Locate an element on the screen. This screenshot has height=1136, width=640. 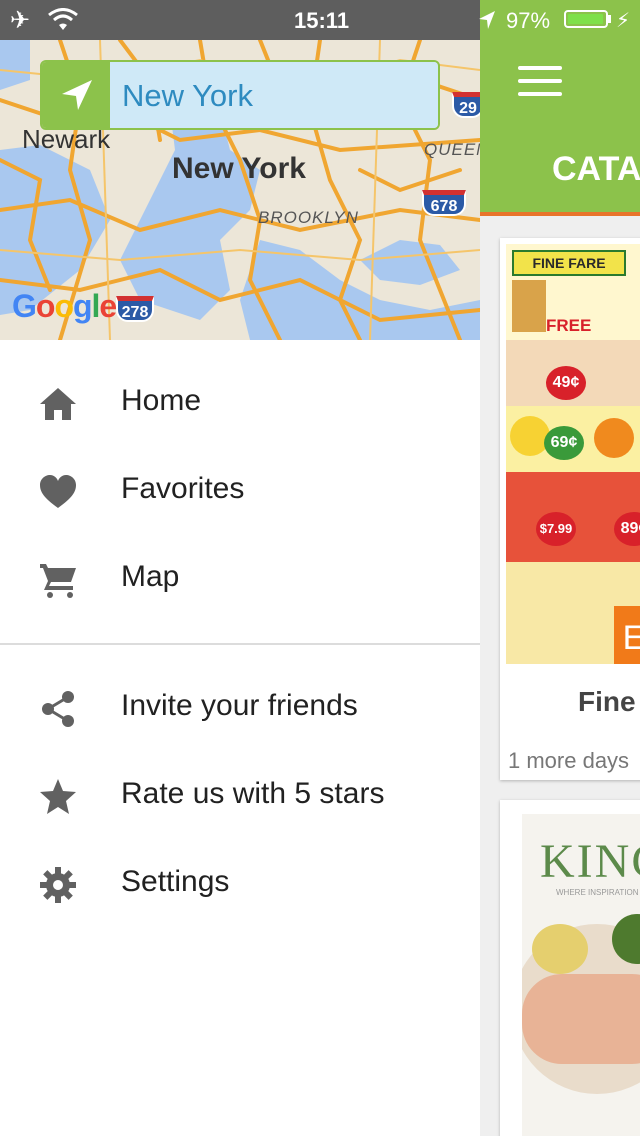
menu-item-home: Home is located at coordinates (240, 404).